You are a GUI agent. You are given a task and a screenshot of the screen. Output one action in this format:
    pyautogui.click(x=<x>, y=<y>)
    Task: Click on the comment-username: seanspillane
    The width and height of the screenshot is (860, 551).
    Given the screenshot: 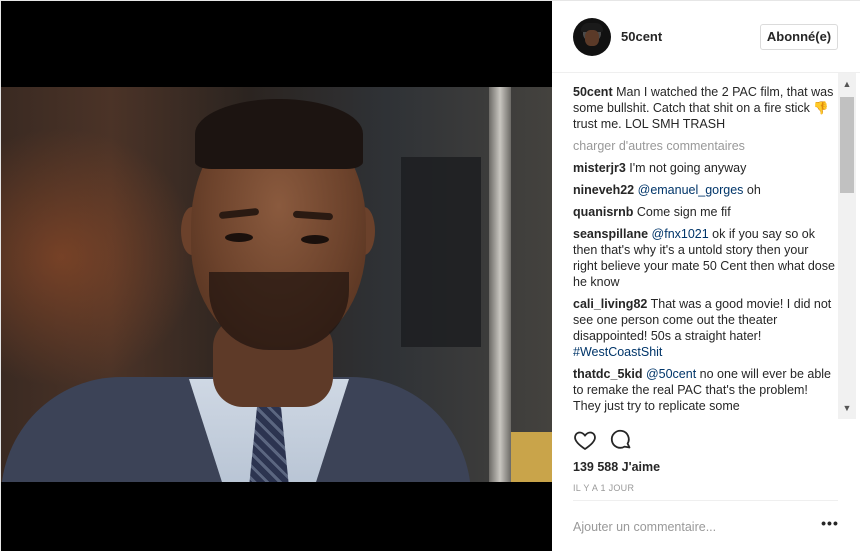 What is the action you would take?
    pyautogui.click(x=610, y=234)
    